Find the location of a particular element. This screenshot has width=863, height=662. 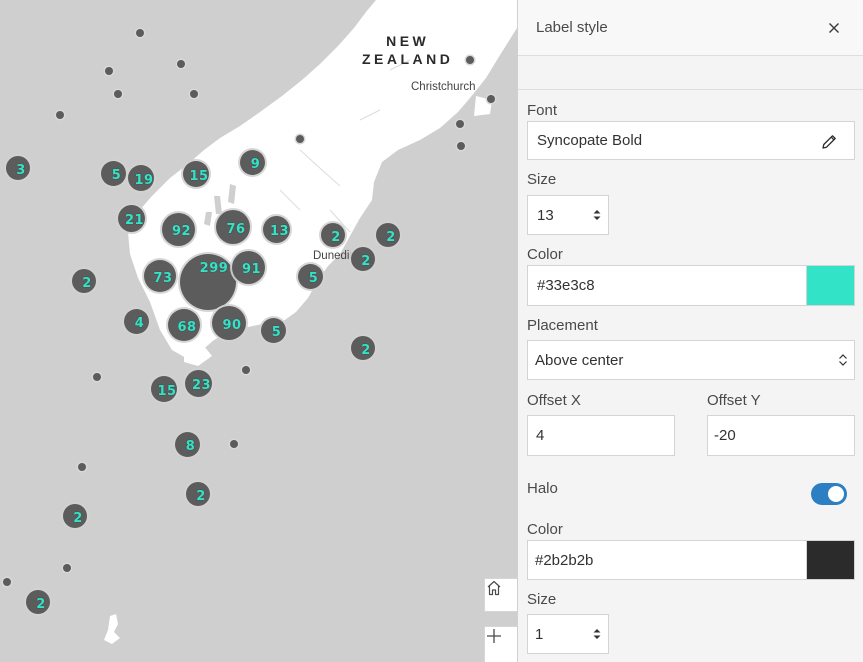

cluster-marker: 299 is located at coordinates (208, 282).